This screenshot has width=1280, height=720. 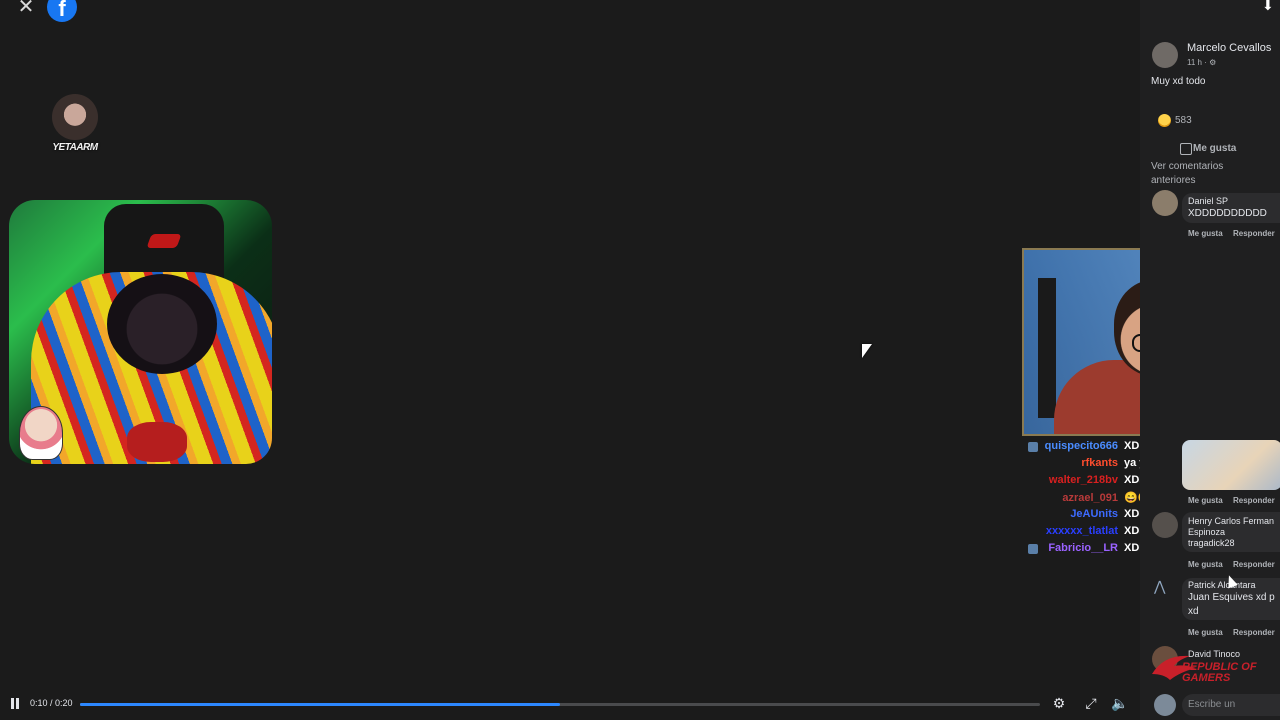 I want to click on chat-username: rfkants, so click(x=1099, y=463).